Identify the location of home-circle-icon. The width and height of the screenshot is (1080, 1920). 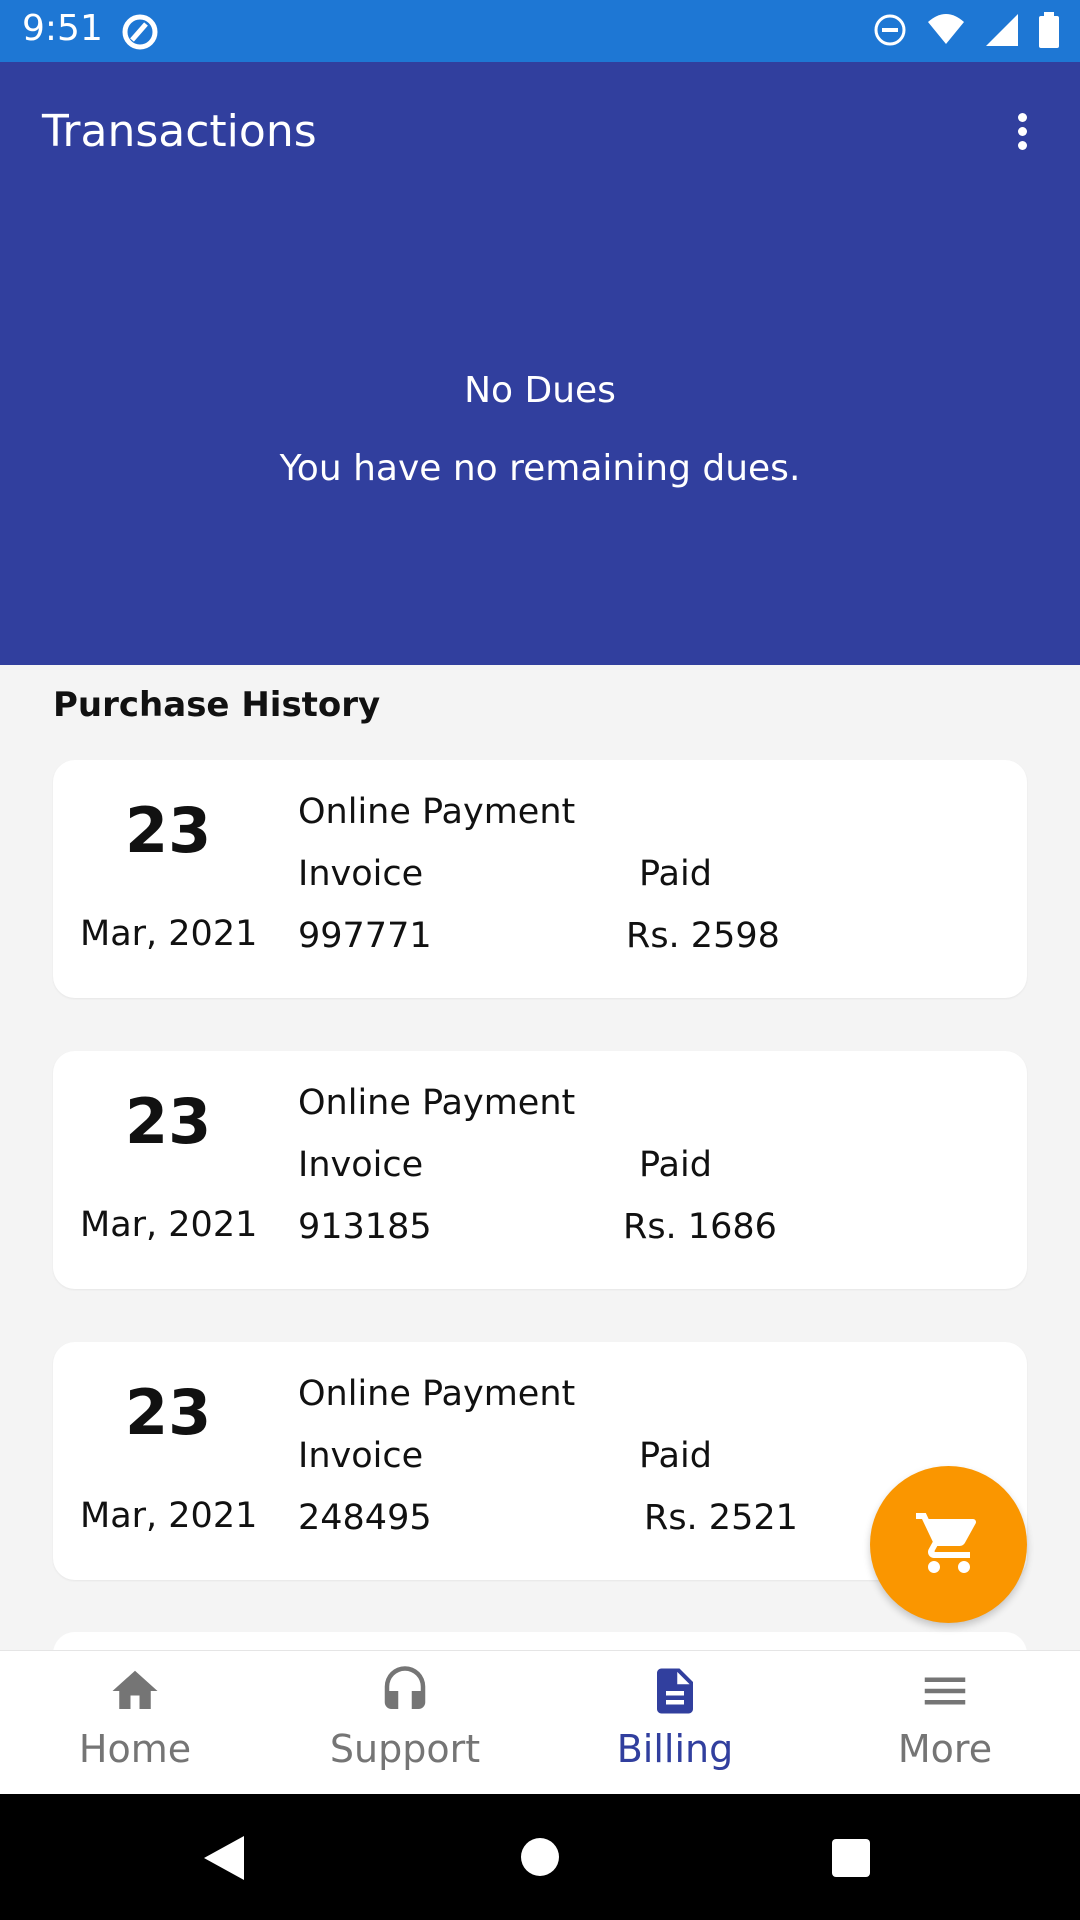
(540, 1859).